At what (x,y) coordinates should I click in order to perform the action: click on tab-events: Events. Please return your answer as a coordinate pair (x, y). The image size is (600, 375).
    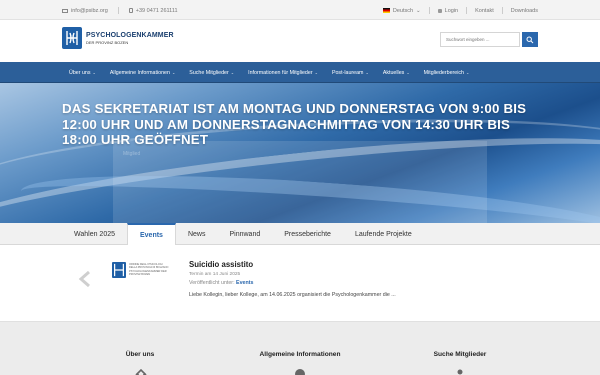
    Looking at the image, I should click on (151, 234).